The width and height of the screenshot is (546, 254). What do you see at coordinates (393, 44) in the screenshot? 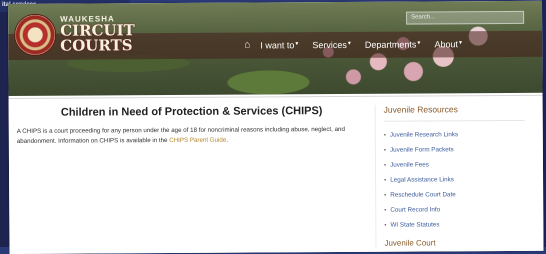
I see `nav-item-departments: Departments▾` at bounding box center [393, 44].